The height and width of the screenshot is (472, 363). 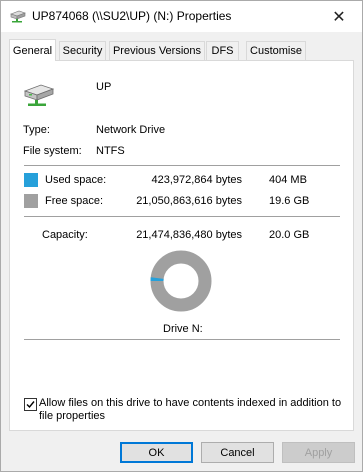 I want to click on drive-name: UP, so click(x=104, y=87).